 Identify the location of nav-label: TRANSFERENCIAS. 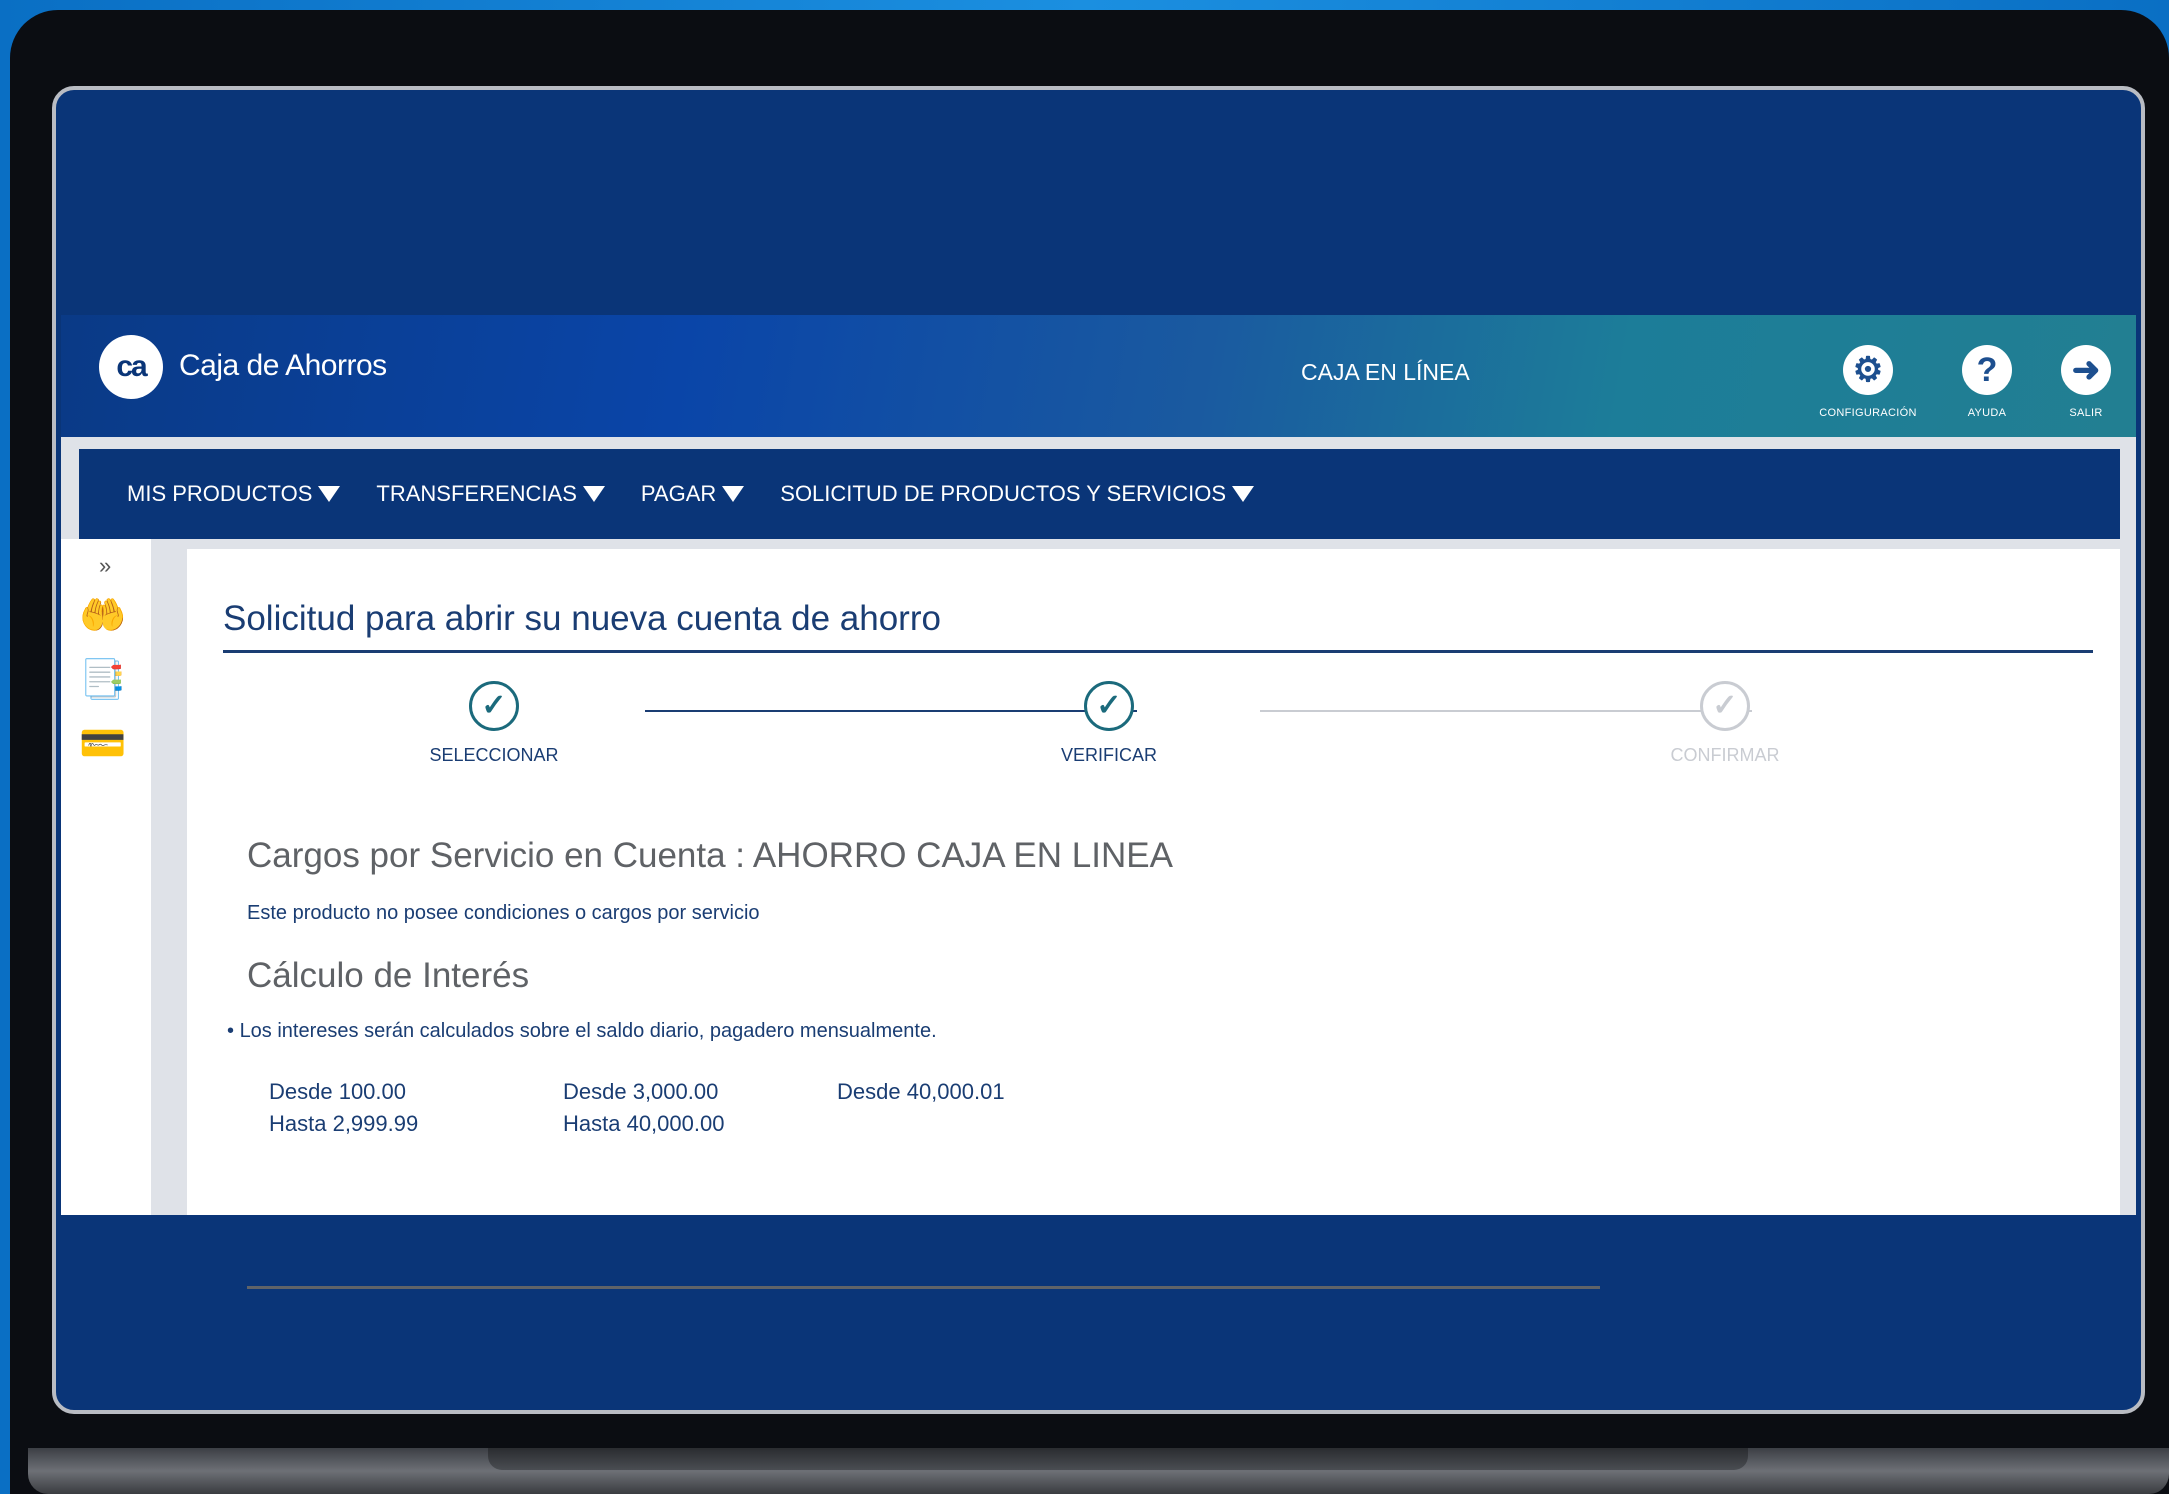
(476, 493).